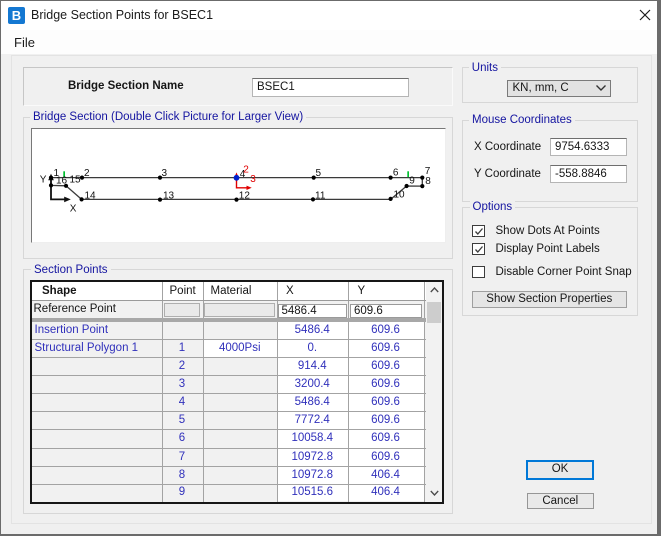  What do you see at coordinates (396, 173) in the screenshot?
I see `svg-text: 6` at bounding box center [396, 173].